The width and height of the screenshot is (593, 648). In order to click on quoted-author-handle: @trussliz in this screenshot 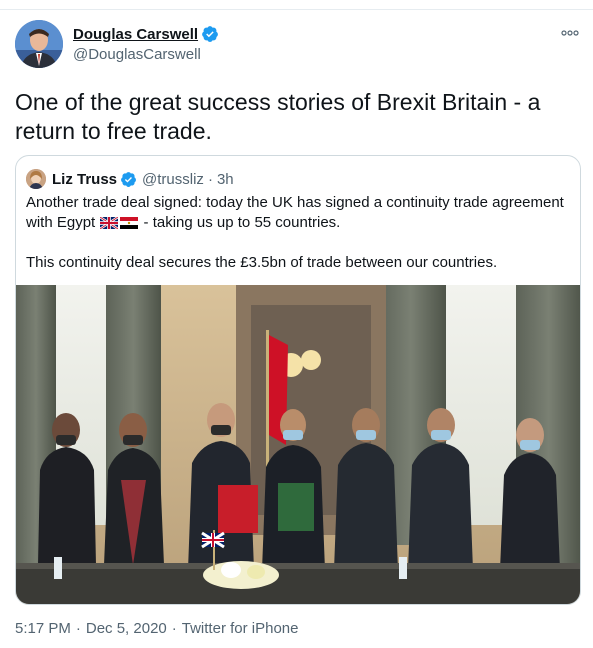, I will do `click(173, 179)`.